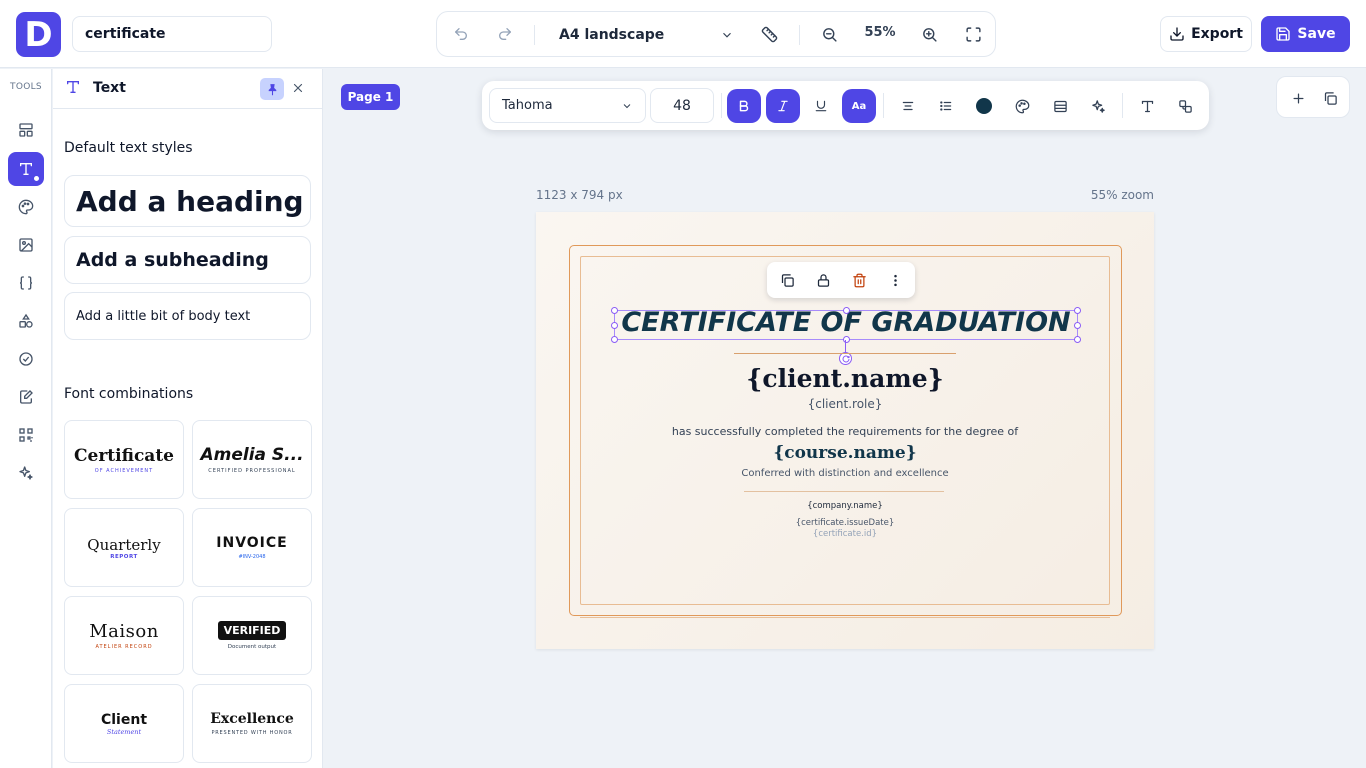 This screenshot has height=768, width=1366. Describe the element at coordinates (845, 453) in the screenshot. I see `course-name-text: {course.name}` at that location.